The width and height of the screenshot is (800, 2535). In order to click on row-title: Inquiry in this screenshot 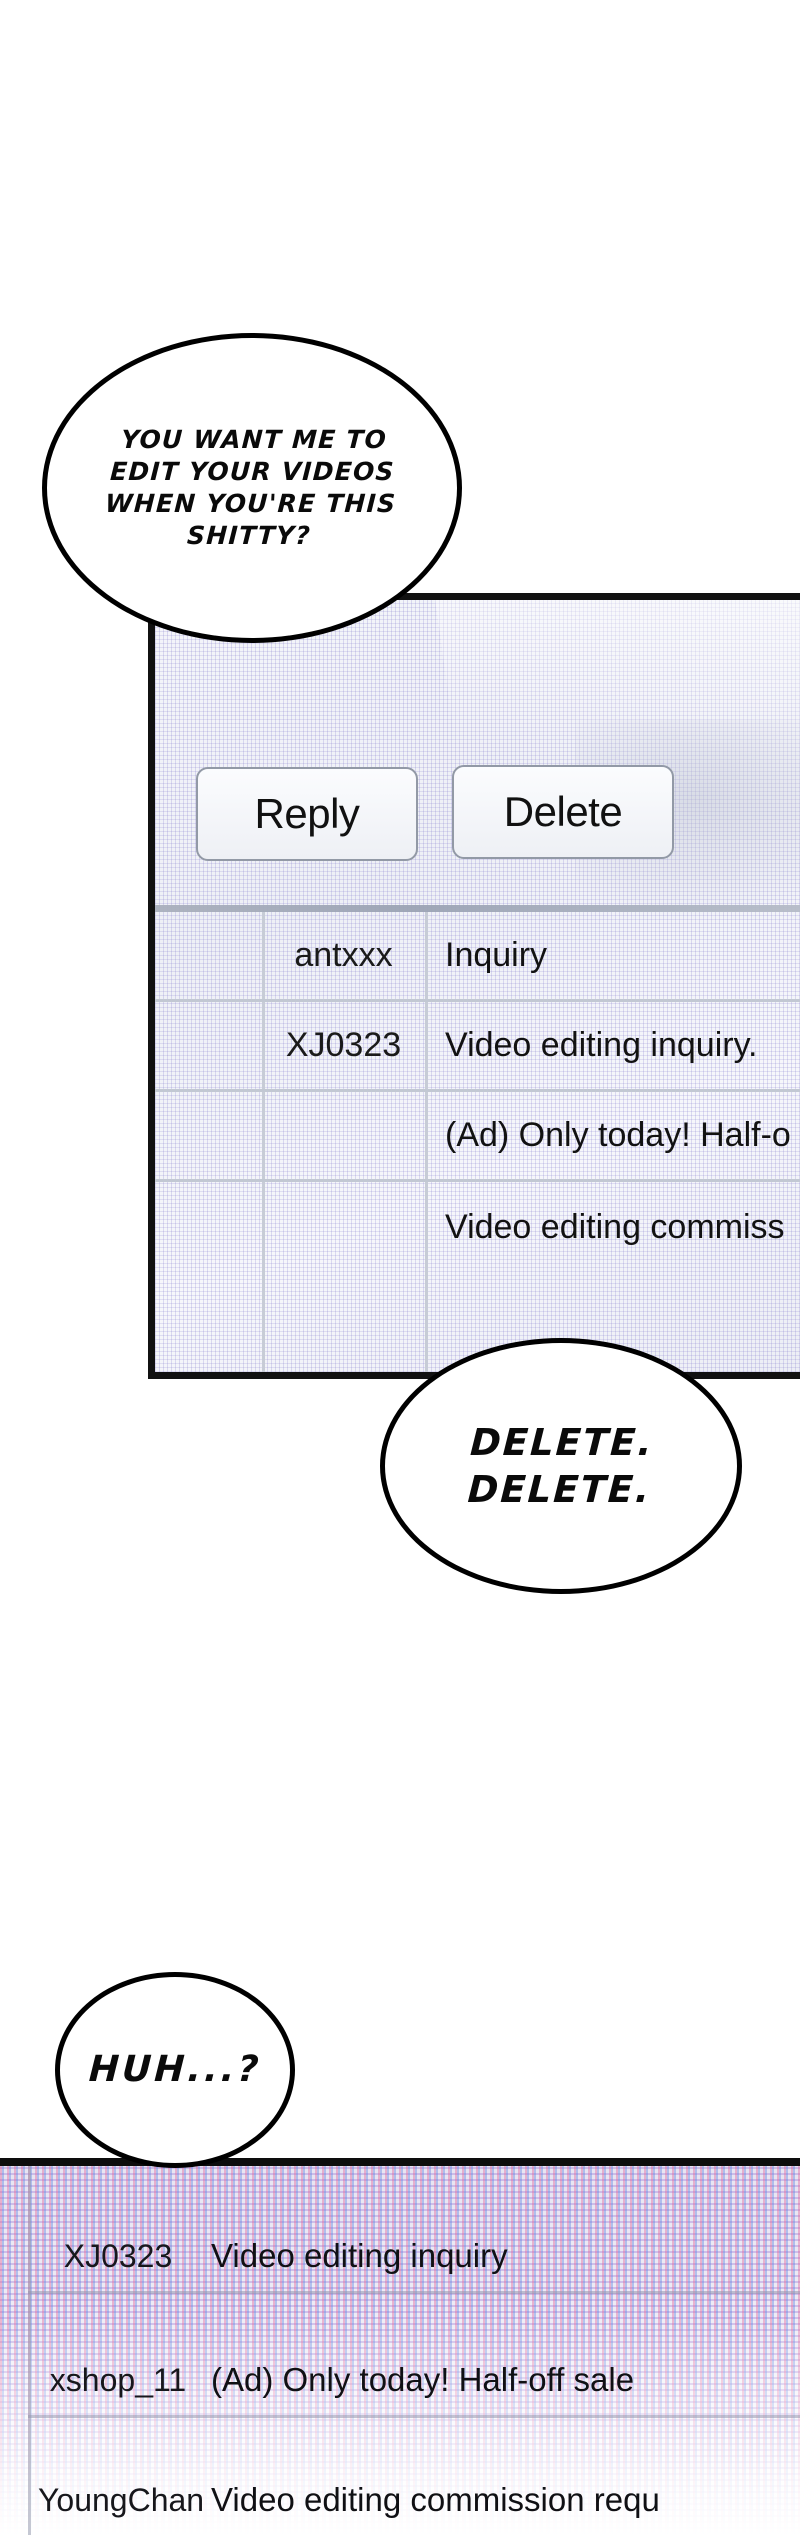, I will do `click(496, 955)`.